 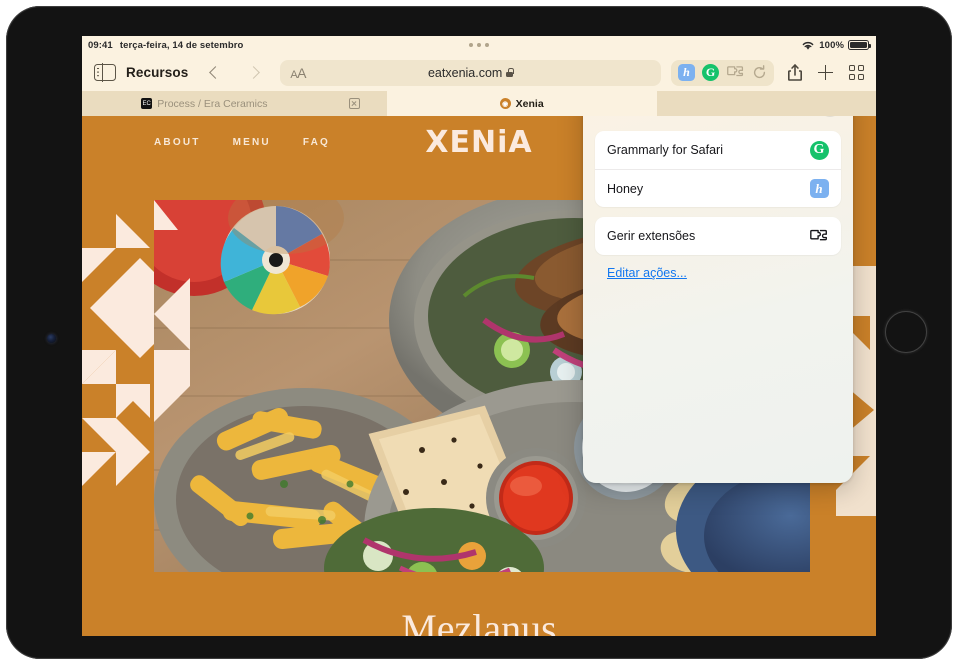 What do you see at coordinates (906, 332) in the screenshot?
I see `home-button` at bounding box center [906, 332].